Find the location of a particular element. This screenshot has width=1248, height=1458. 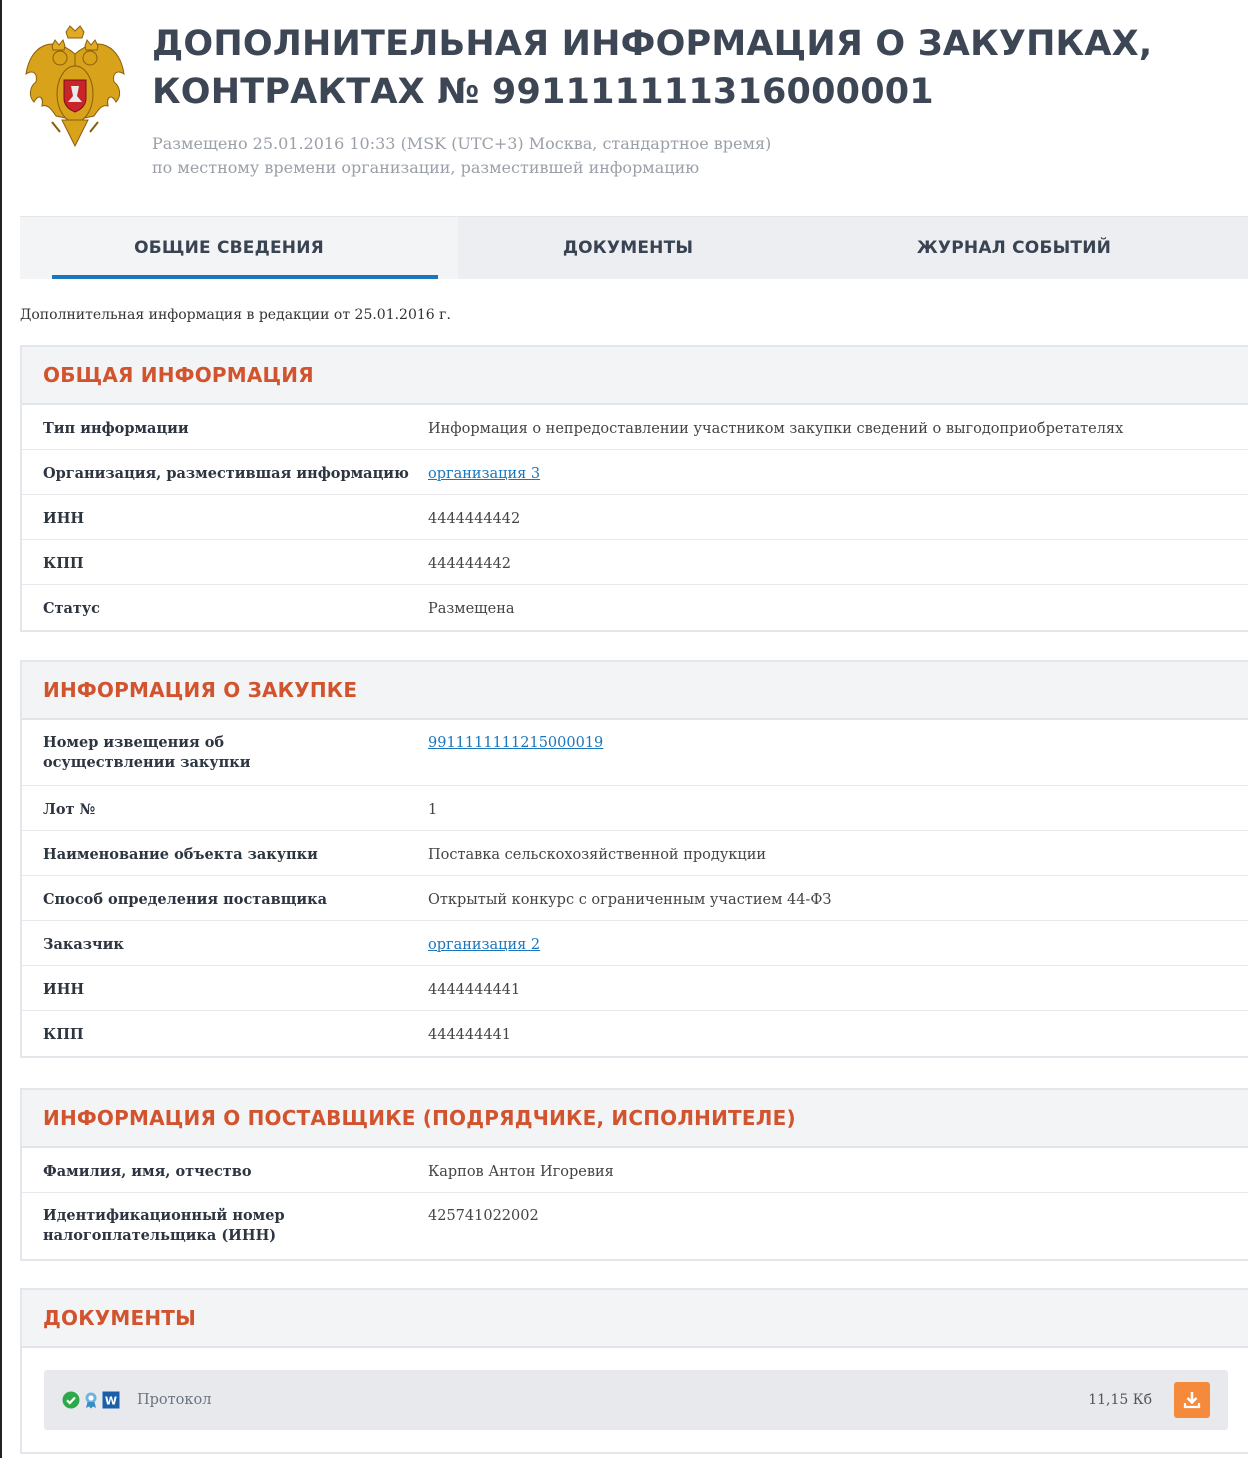

certificate-icon is located at coordinates (91, 1400).